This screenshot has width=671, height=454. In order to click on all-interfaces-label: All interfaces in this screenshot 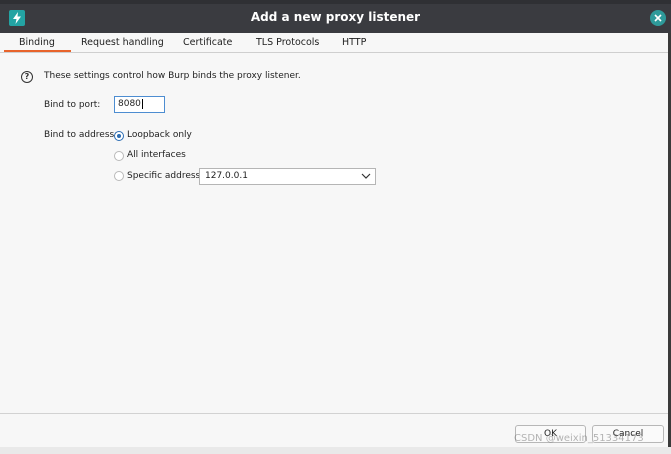, I will do `click(156, 155)`.